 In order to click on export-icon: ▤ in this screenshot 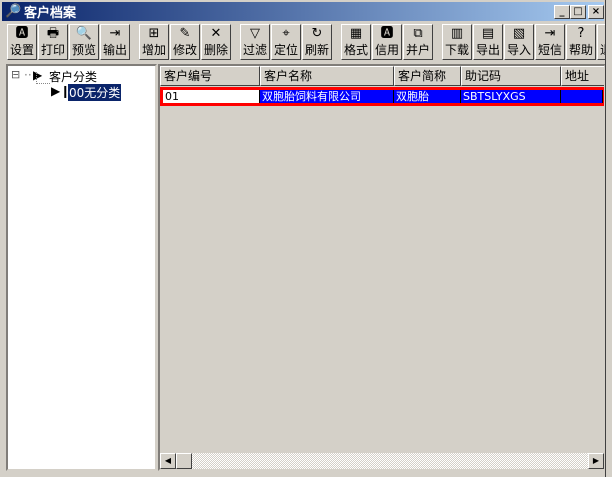, I will do `click(488, 33)`.